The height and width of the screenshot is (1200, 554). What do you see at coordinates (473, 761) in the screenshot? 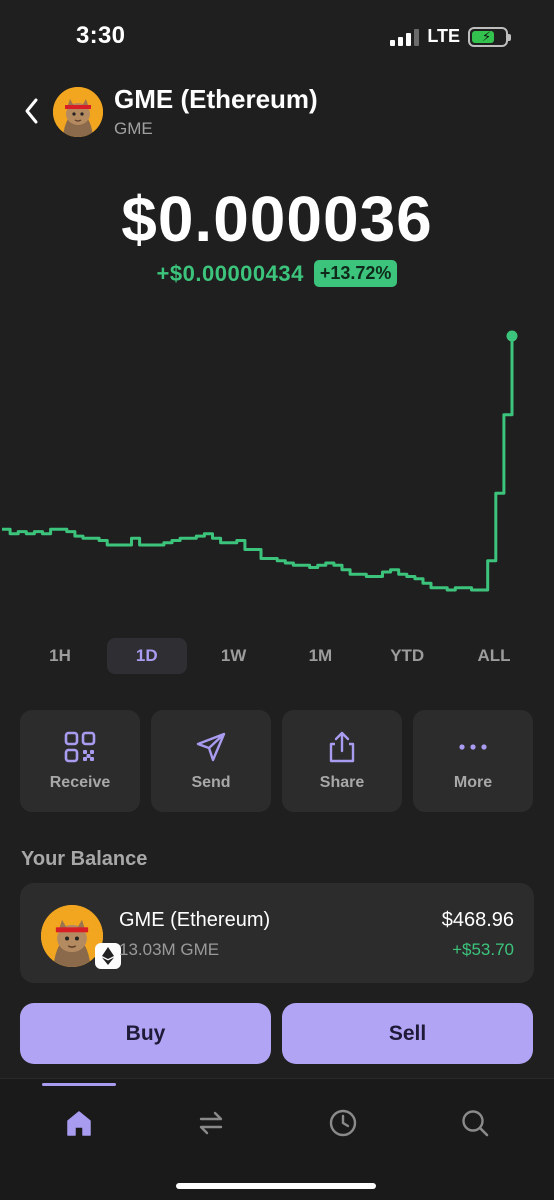
I see `more-button: More` at bounding box center [473, 761].